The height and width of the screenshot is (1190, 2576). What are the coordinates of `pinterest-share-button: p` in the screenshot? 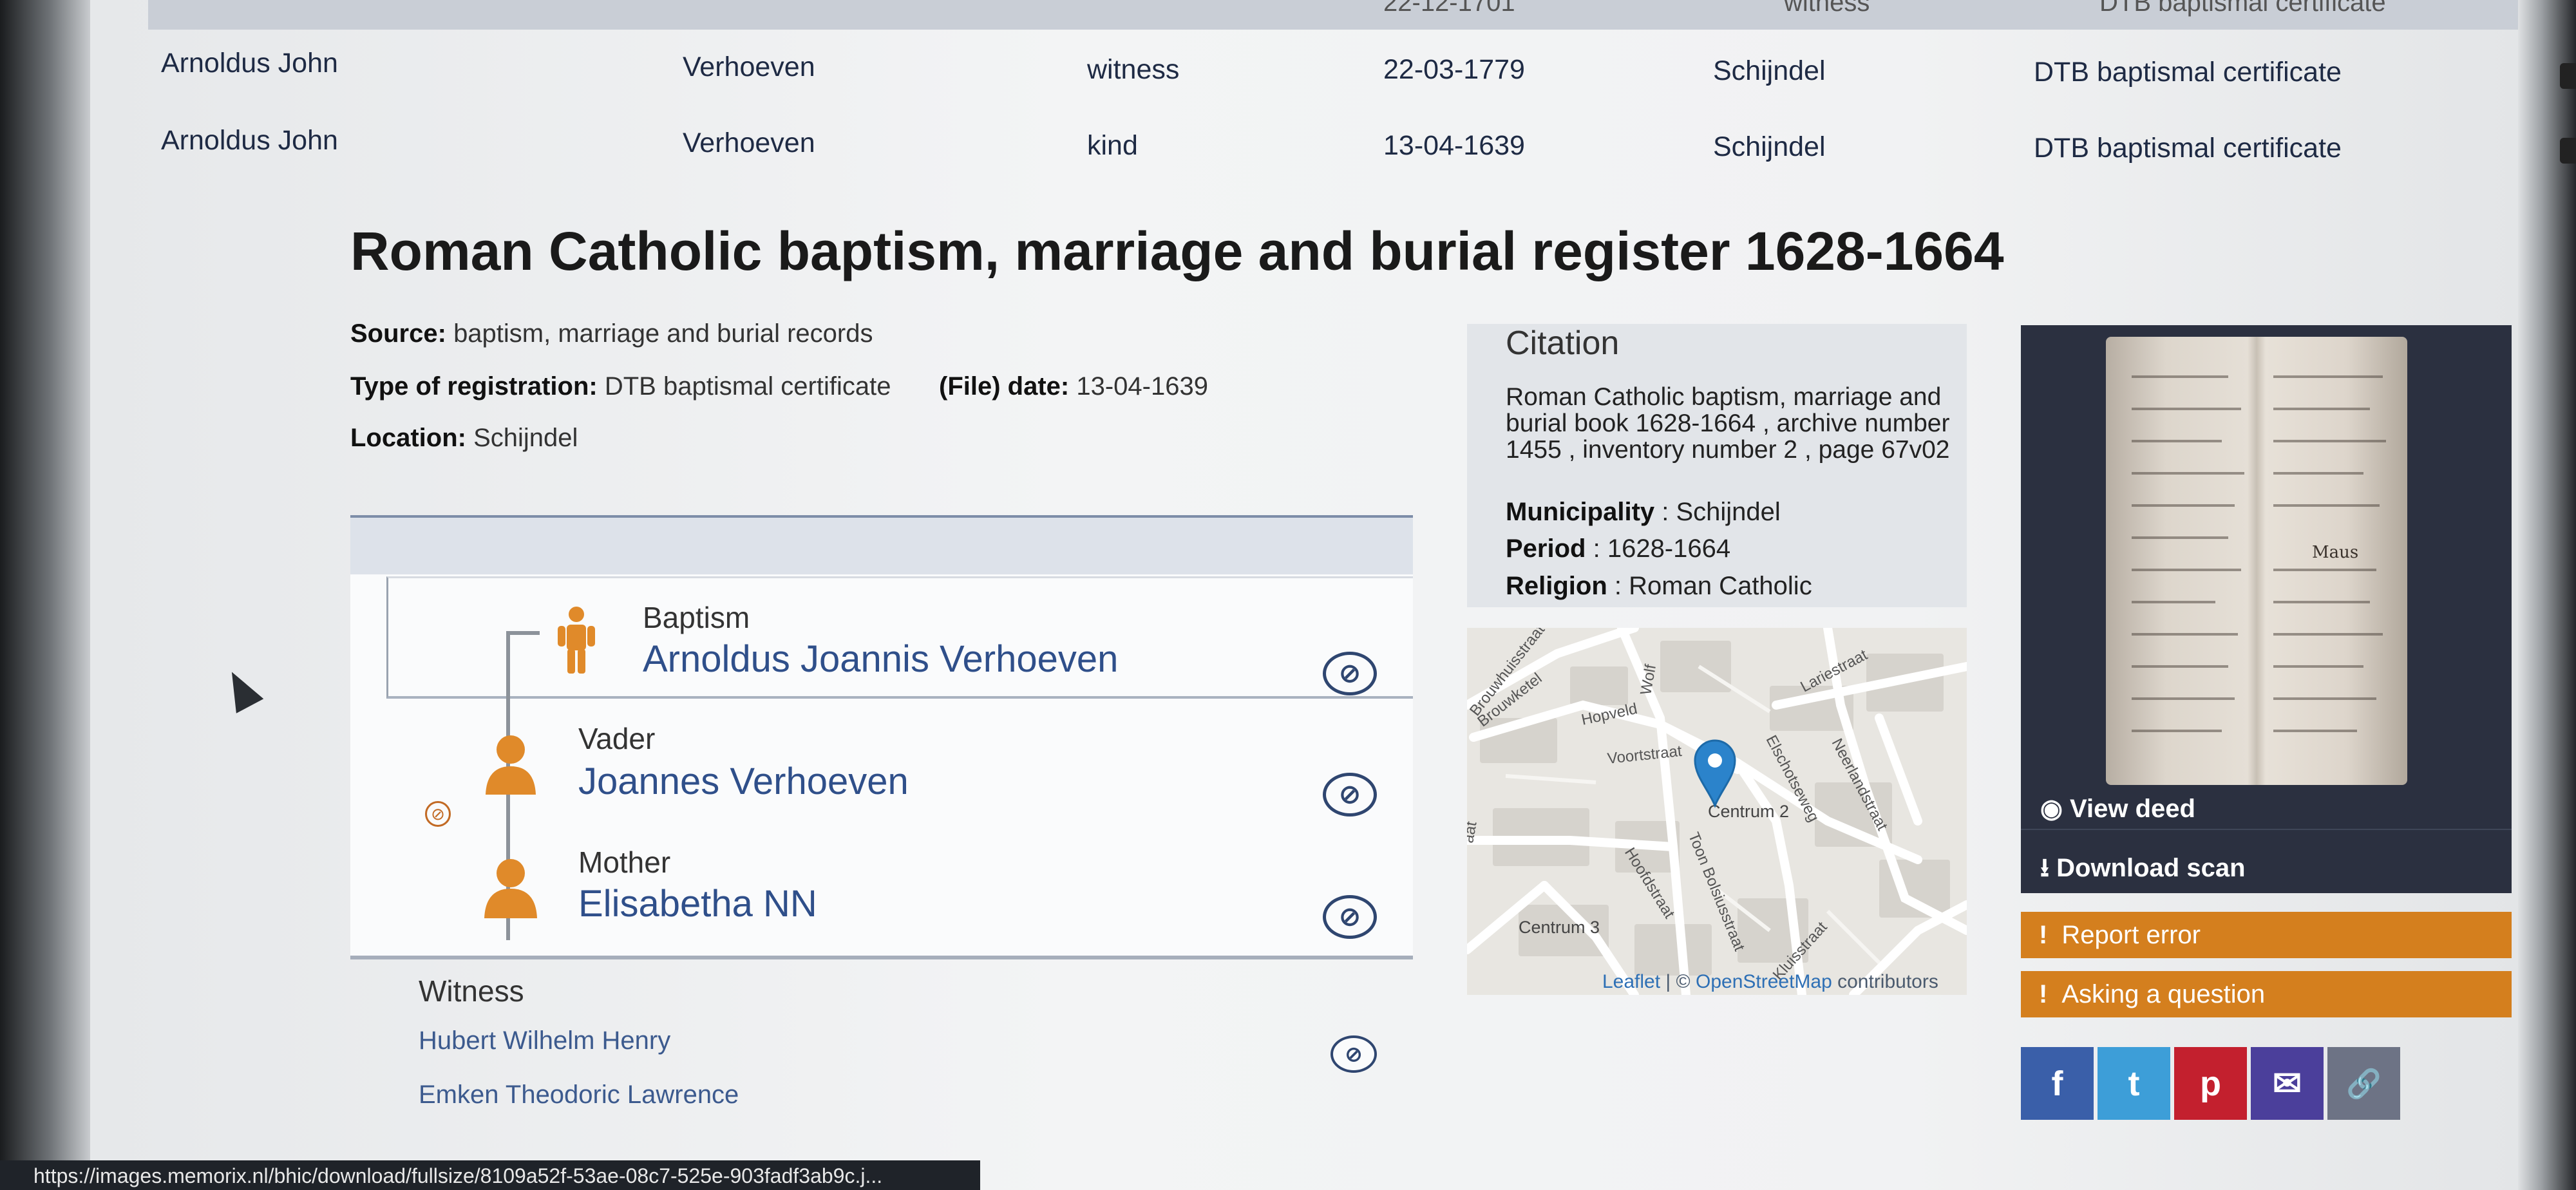 It's located at (2210, 1083).